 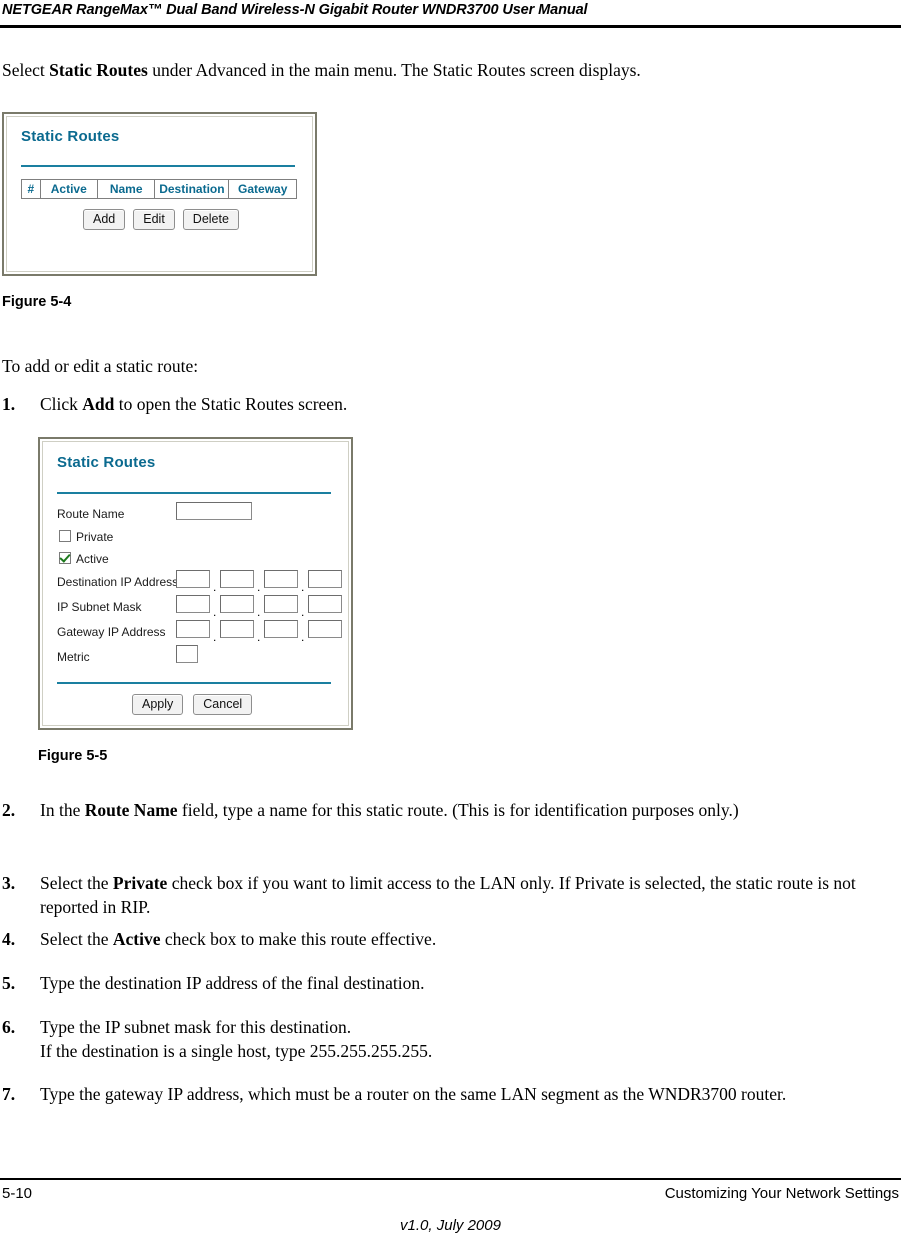 What do you see at coordinates (192, 704) in the screenshot?
I see `edit-form-button-row: Apply Cancel` at bounding box center [192, 704].